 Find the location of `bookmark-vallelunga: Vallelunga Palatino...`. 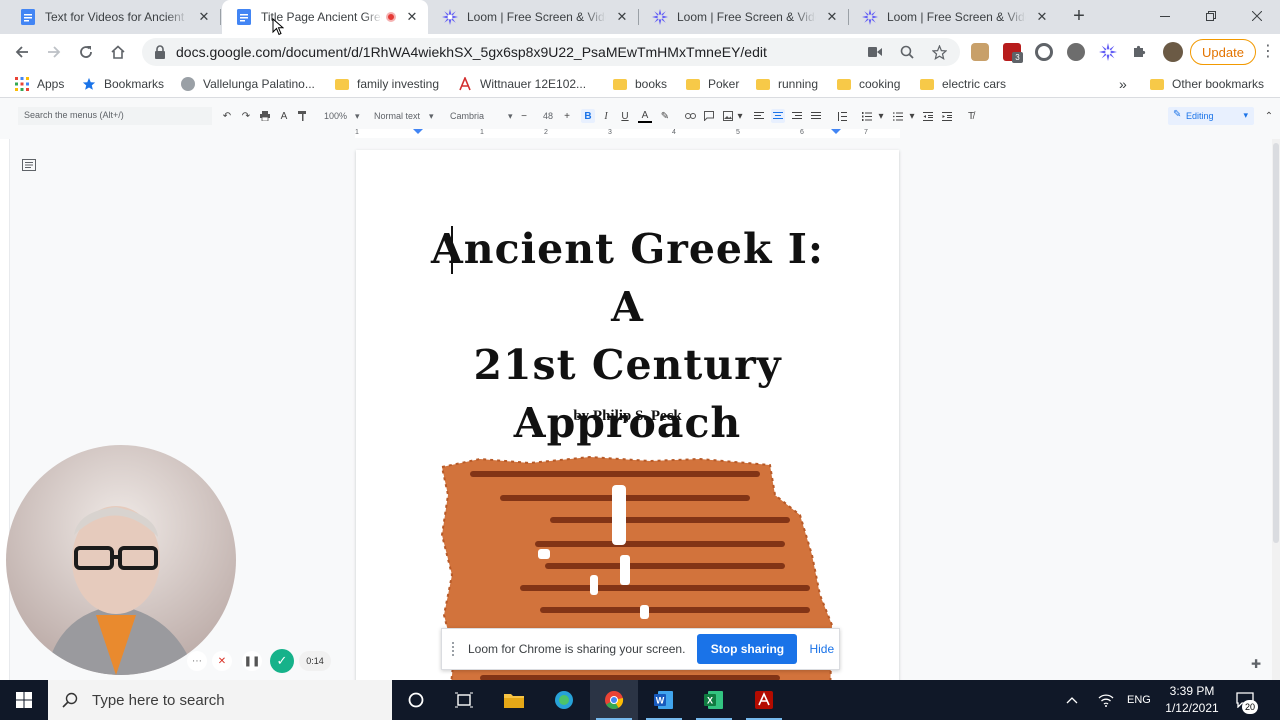

bookmark-vallelunga: Vallelunga Palatino... is located at coordinates (248, 84).